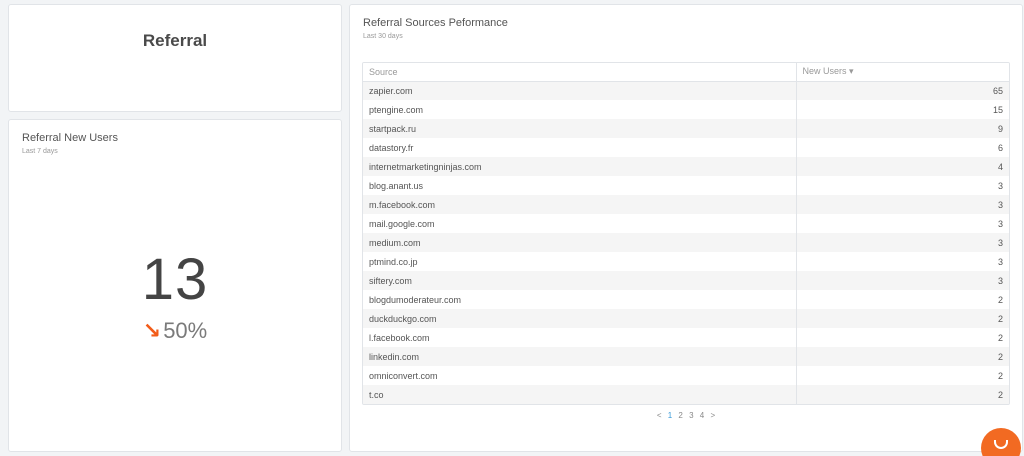 The image size is (1024, 456). I want to click on card-subtitle: Last 30 days, so click(383, 36).